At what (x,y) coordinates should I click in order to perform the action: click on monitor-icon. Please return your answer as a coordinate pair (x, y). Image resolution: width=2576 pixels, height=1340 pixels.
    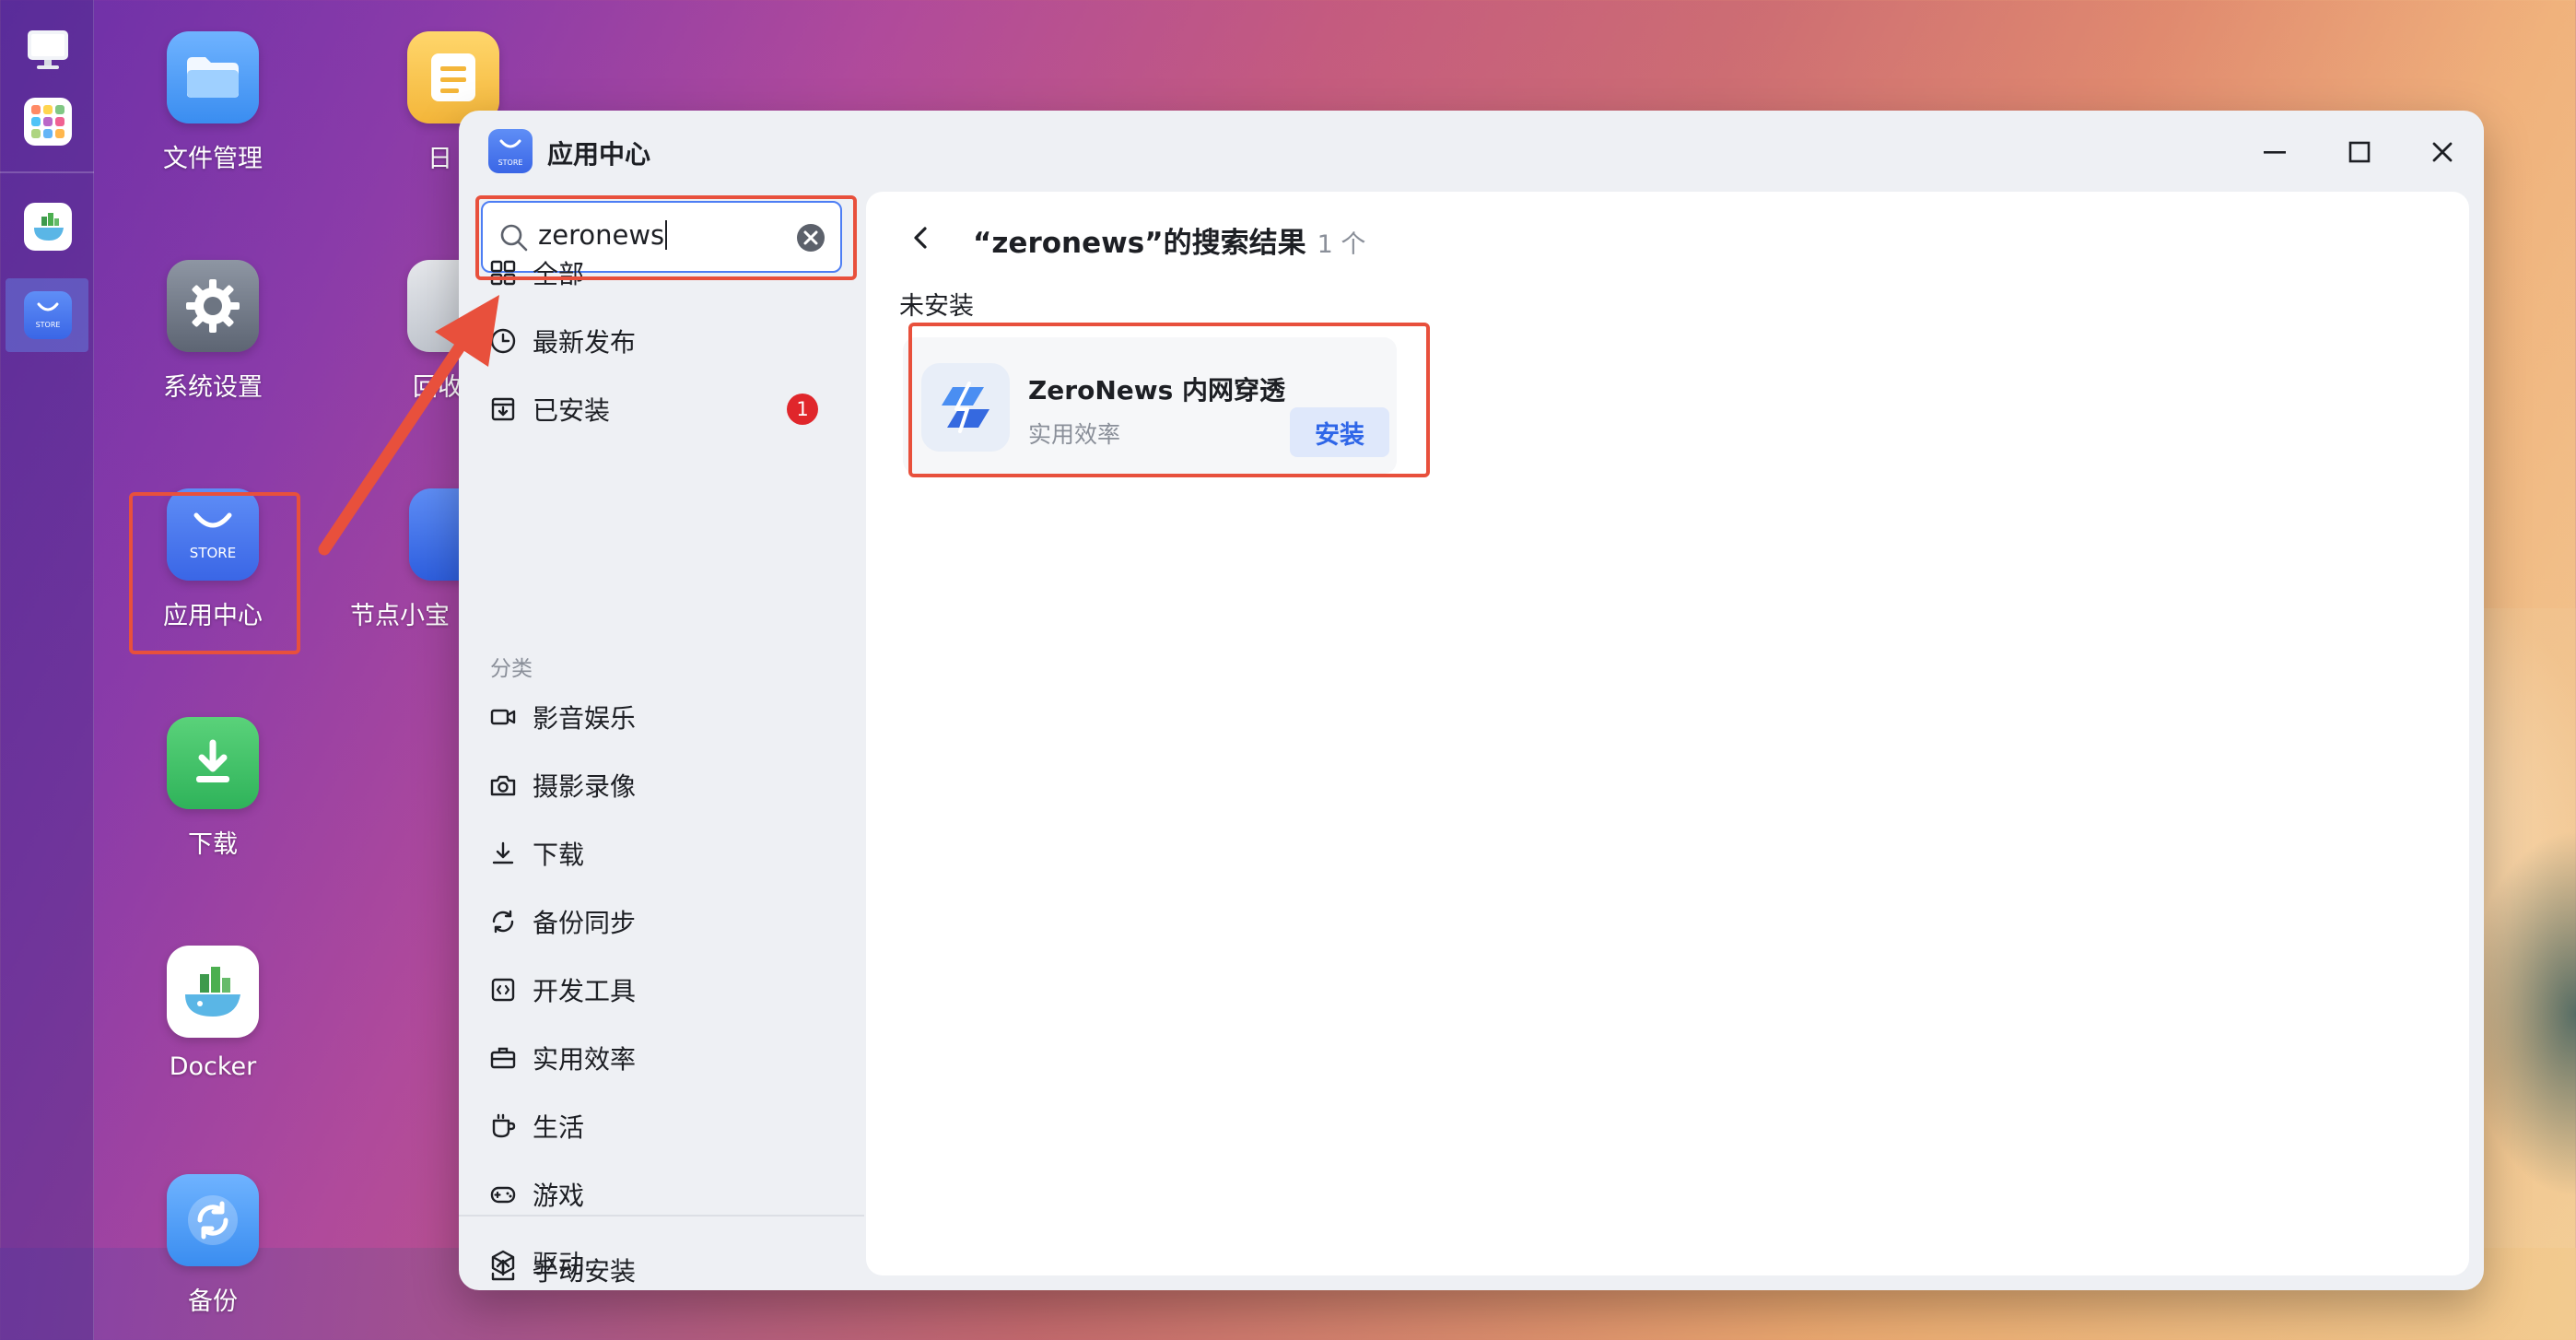
    Looking at the image, I should click on (48, 49).